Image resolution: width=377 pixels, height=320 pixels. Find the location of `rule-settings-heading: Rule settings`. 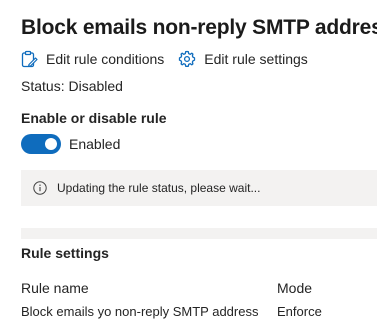

rule-settings-heading: Rule settings is located at coordinates (65, 253).